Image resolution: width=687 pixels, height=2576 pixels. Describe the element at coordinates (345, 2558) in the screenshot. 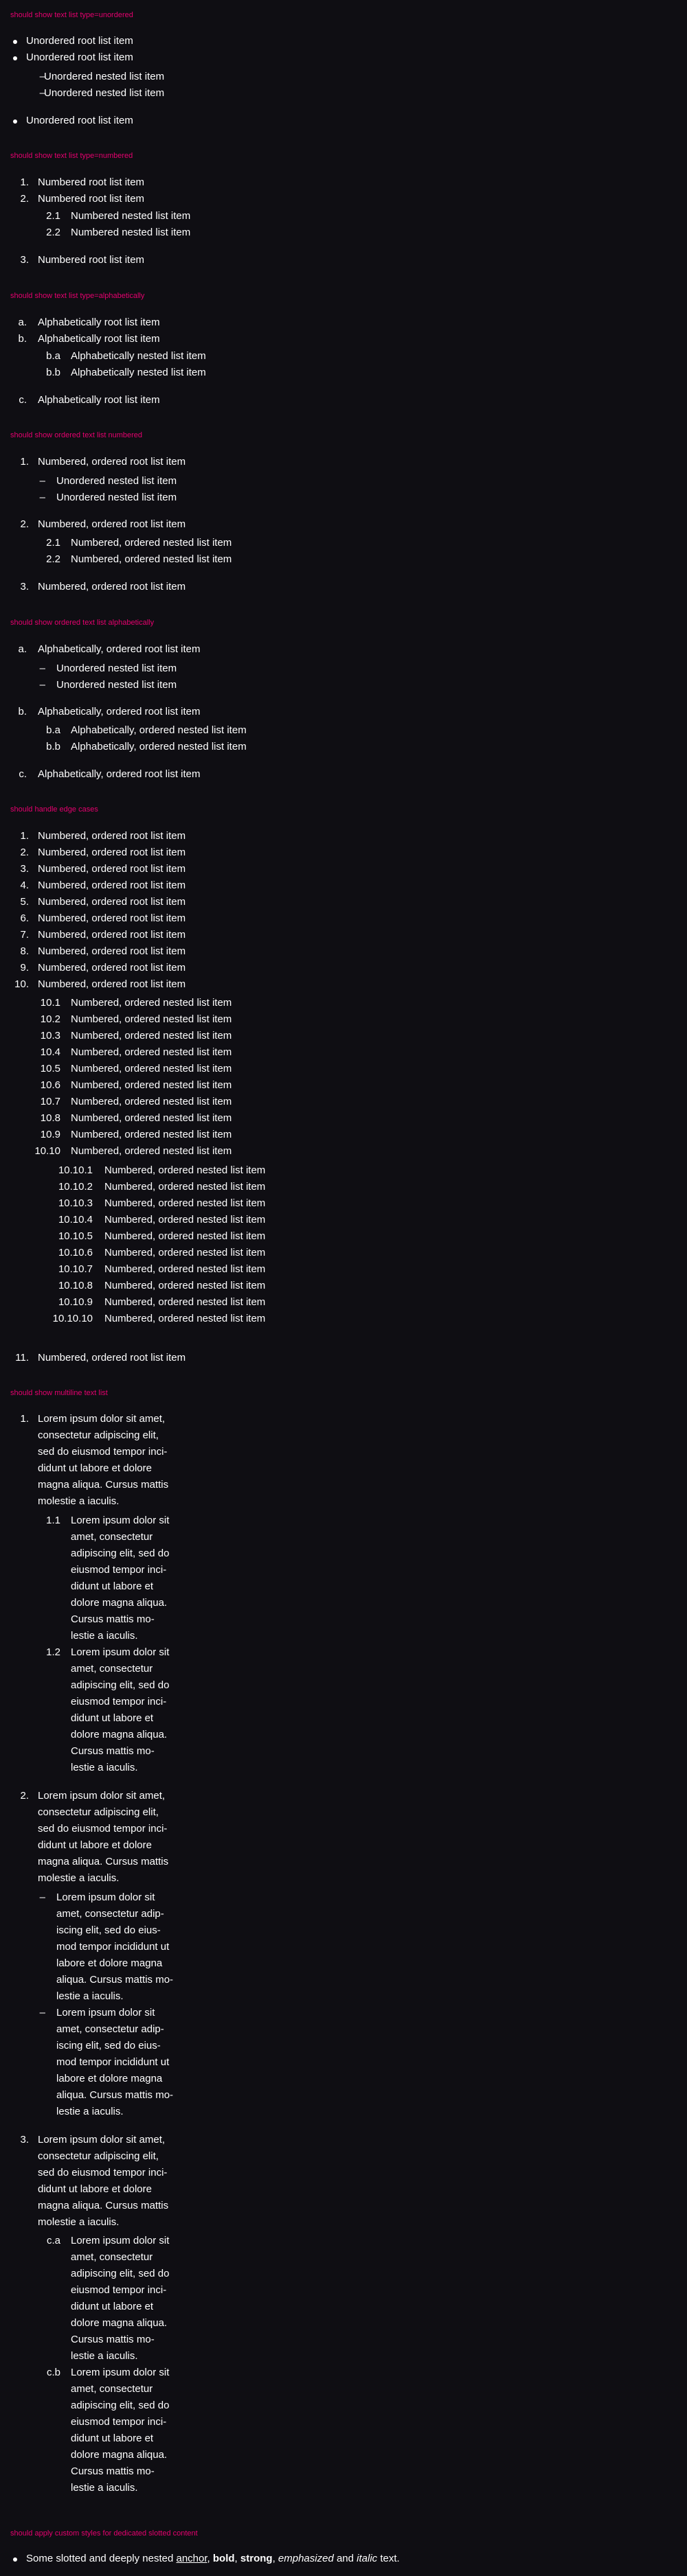

I see `slotted-and-text: and` at that location.